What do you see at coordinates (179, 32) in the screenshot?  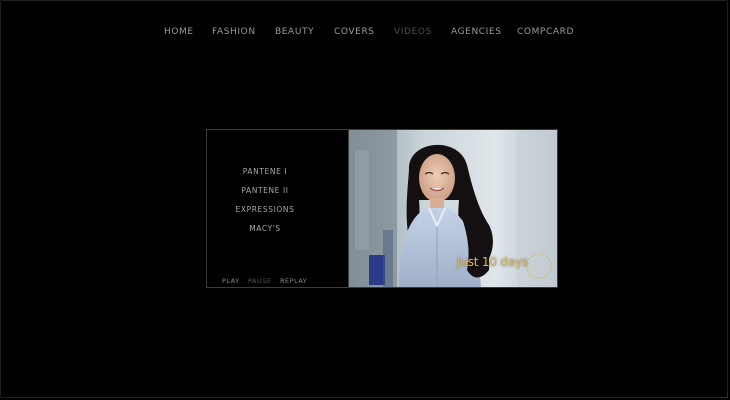 I see `nav-home: HOME` at bounding box center [179, 32].